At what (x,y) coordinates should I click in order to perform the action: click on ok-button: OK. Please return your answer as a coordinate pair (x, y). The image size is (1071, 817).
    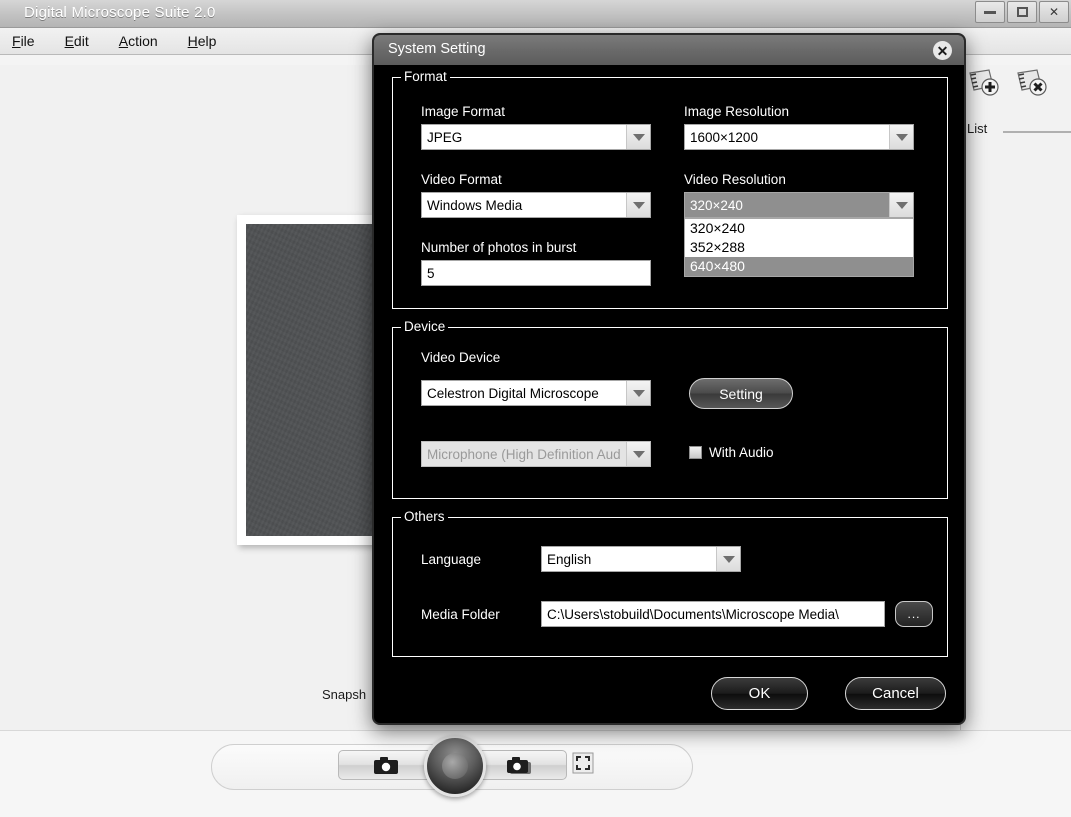
    Looking at the image, I should click on (759, 693).